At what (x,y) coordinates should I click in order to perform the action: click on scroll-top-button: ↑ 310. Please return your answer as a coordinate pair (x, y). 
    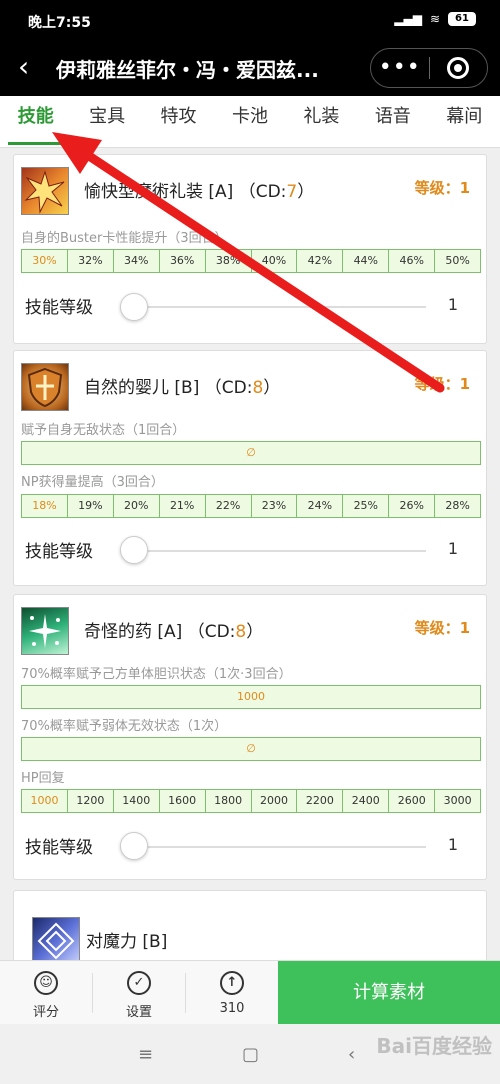
    Looking at the image, I should click on (232, 993).